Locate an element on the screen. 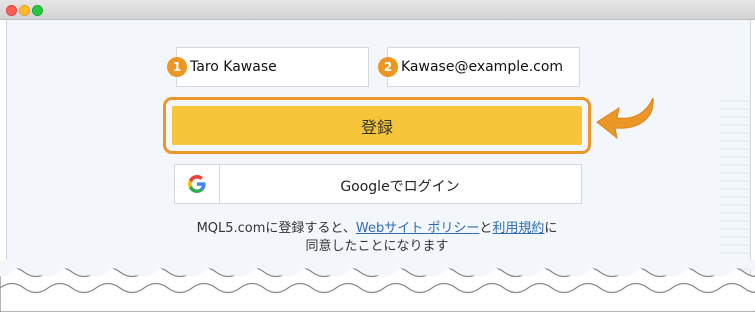  email-field: 2 Kawase@example.com is located at coordinates (479, 67).